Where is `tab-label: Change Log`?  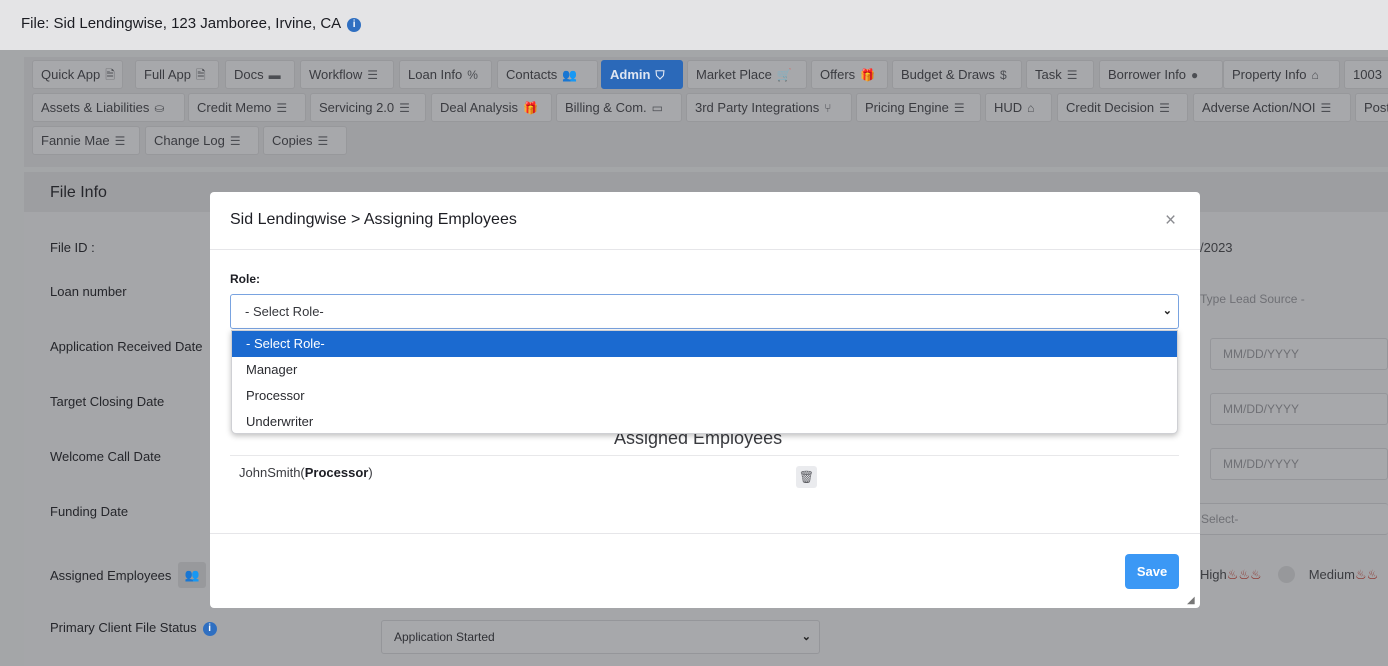 tab-label: Change Log is located at coordinates (189, 140).